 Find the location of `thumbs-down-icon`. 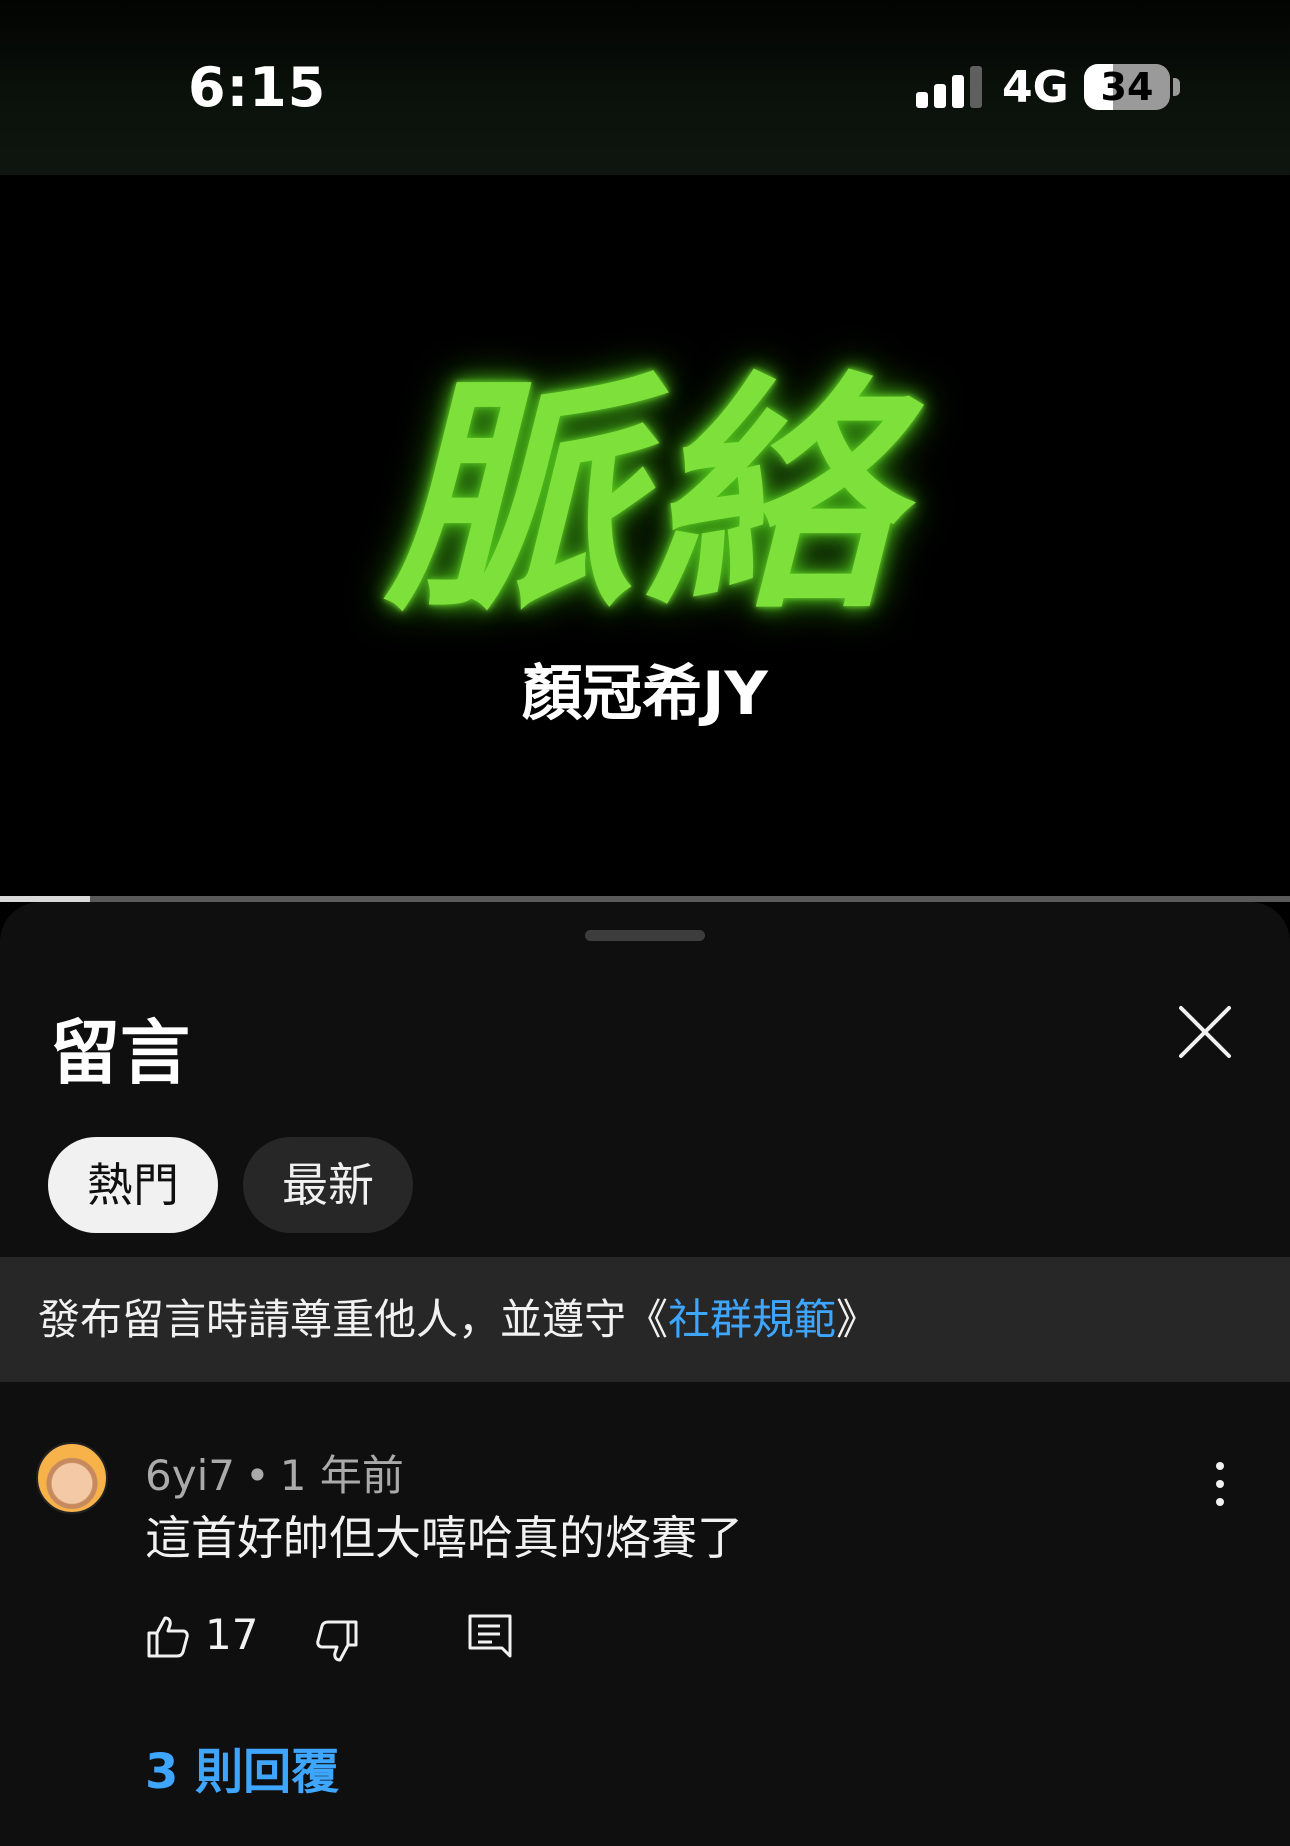

thumbs-down-icon is located at coordinates (336, 1642).